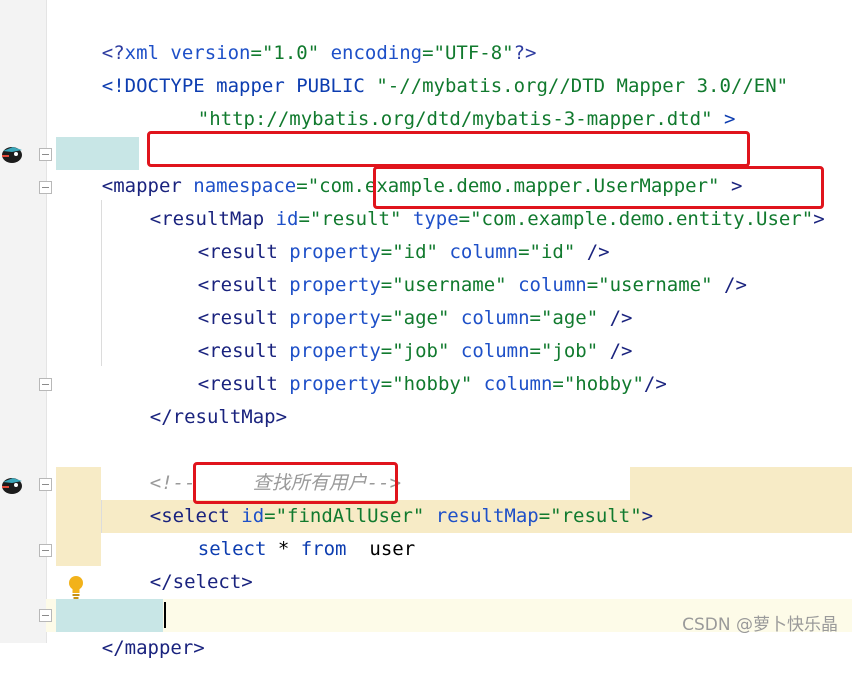 This screenshot has width=852, height=698. What do you see at coordinates (502, 530) in the screenshot?
I see `code-line: select * from user` at bounding box center [502, 530].